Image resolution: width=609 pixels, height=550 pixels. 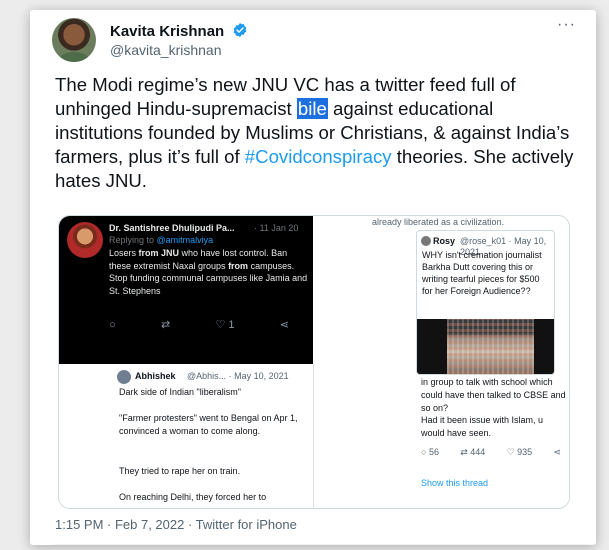 I want to click on selected-text: bile, so click(x=312, y=108).